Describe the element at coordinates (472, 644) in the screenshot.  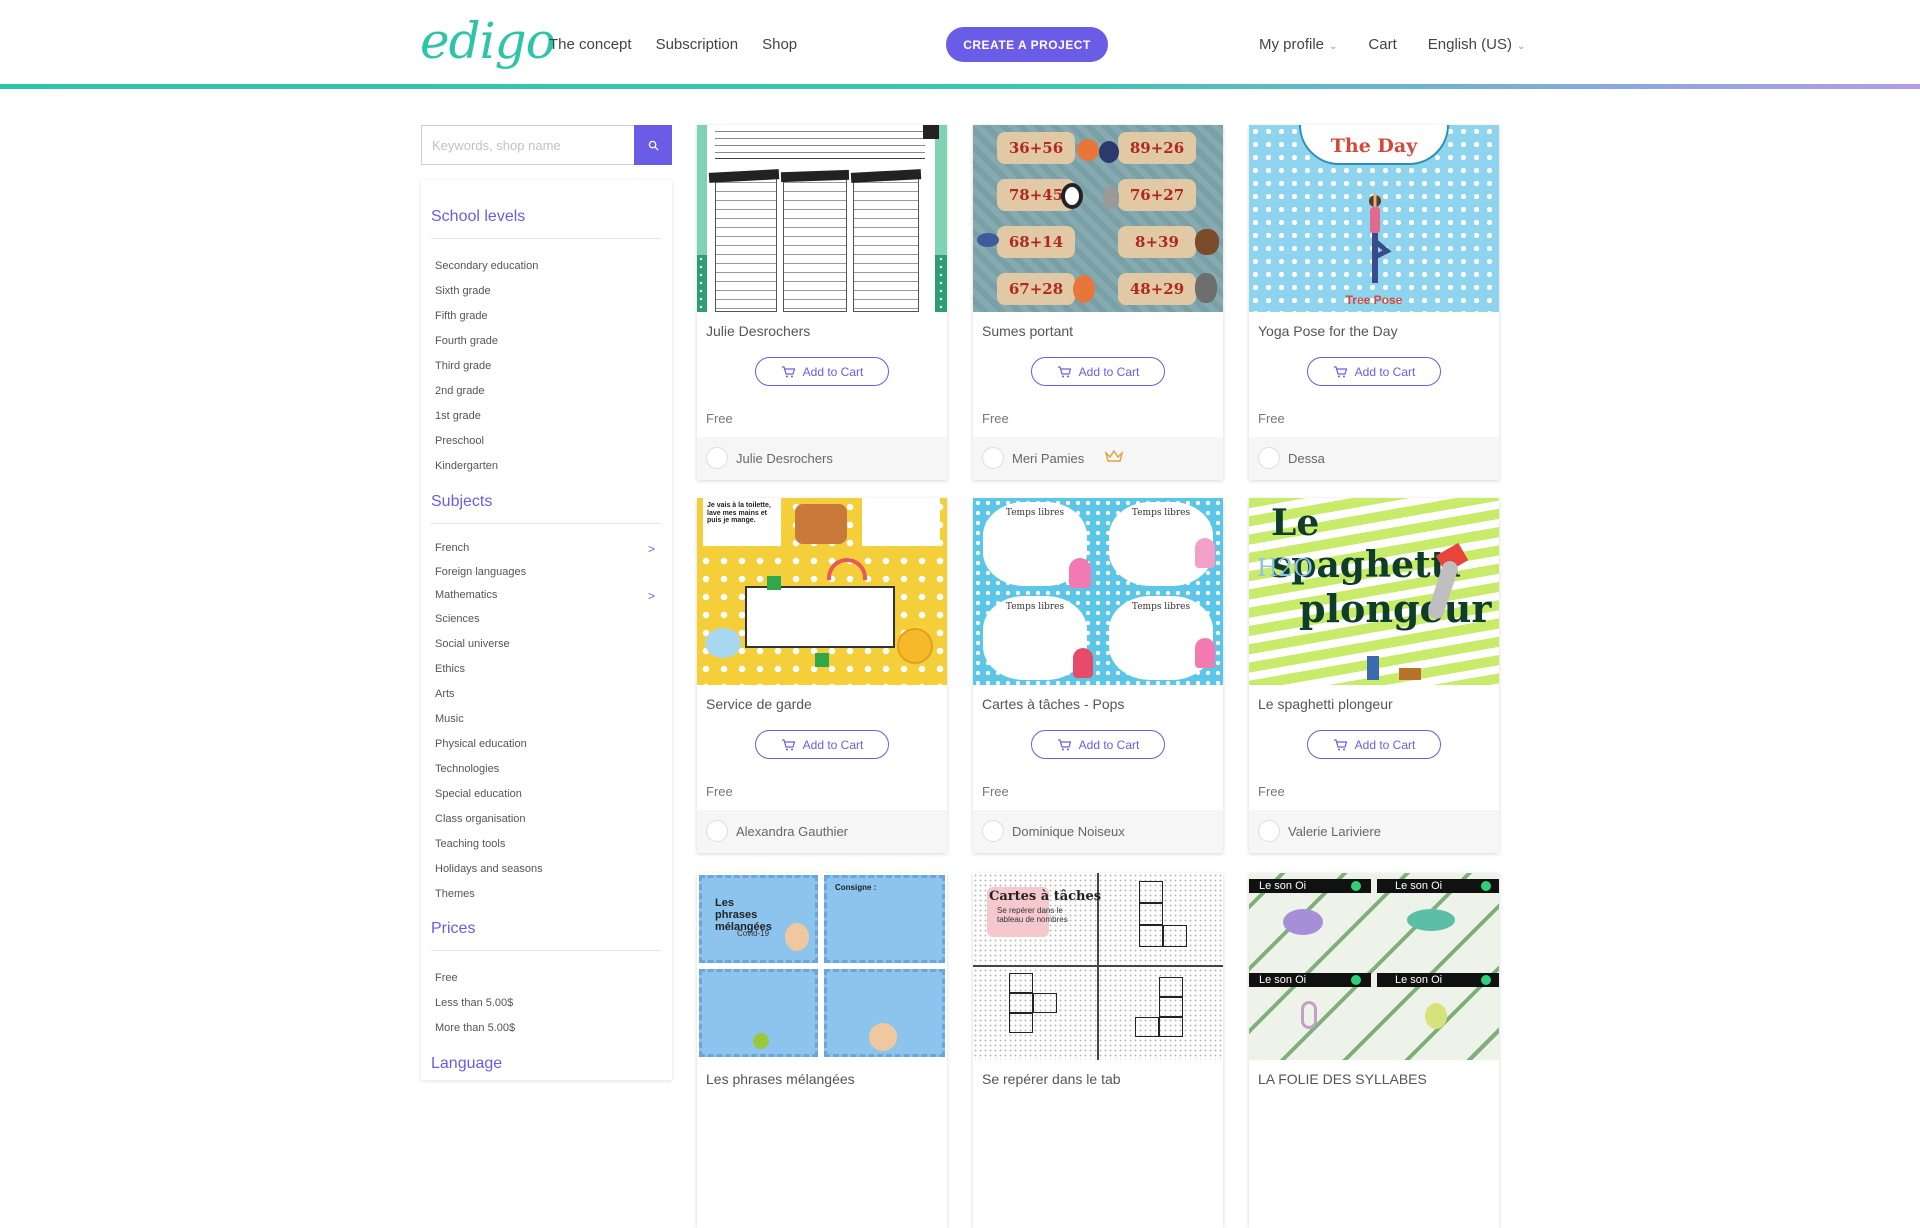
I see `filter-social-universe: Social universe` at that location.